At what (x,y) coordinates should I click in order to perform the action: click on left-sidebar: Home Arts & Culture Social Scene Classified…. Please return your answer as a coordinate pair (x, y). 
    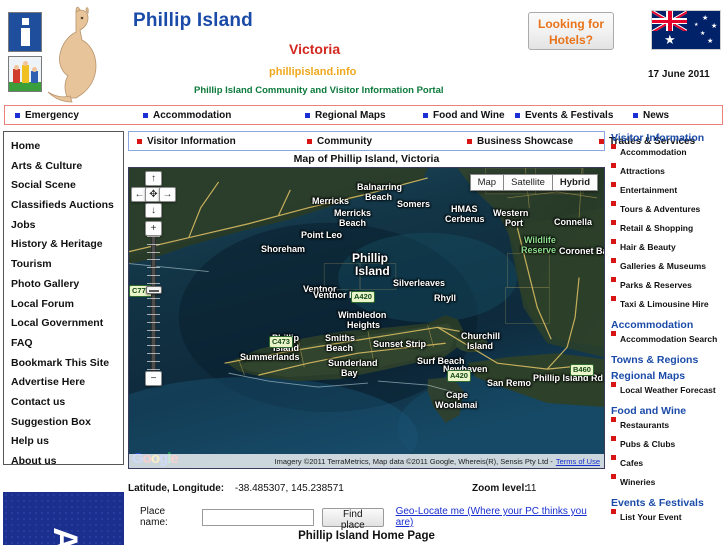
    Looking at the image, I should click on (63, 299).